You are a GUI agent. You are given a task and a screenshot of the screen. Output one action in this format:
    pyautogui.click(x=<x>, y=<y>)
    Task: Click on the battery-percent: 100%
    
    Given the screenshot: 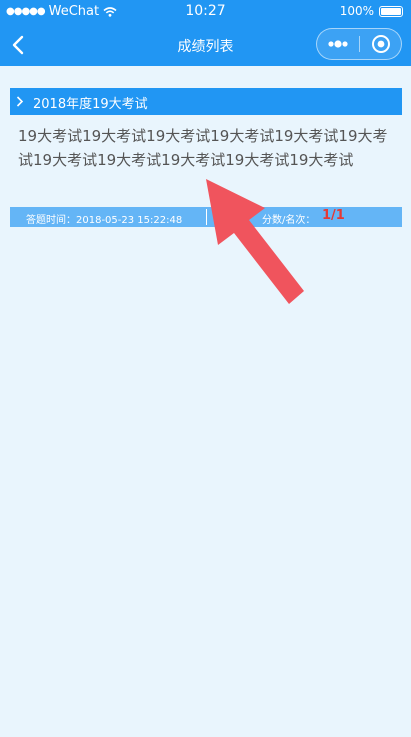 What is the action you would take?
    pyautogui.click(x=356, y=11)
    